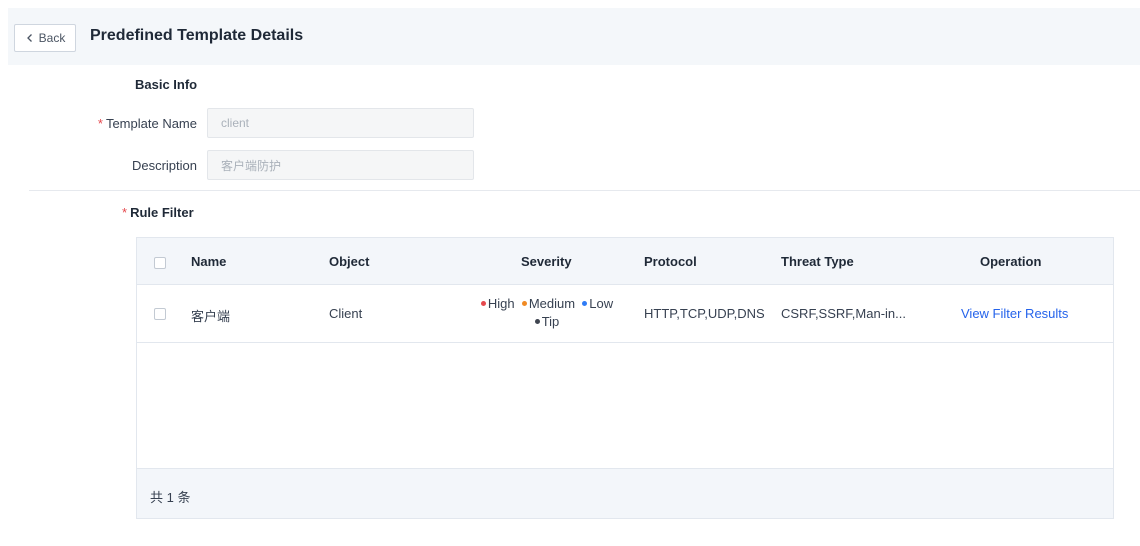 This screenshot has width=1140, height=546. What do you see at coordinates (211, 316) in the screenshot?
I see `row-name: 客户端` at bounding box center [211, 316].